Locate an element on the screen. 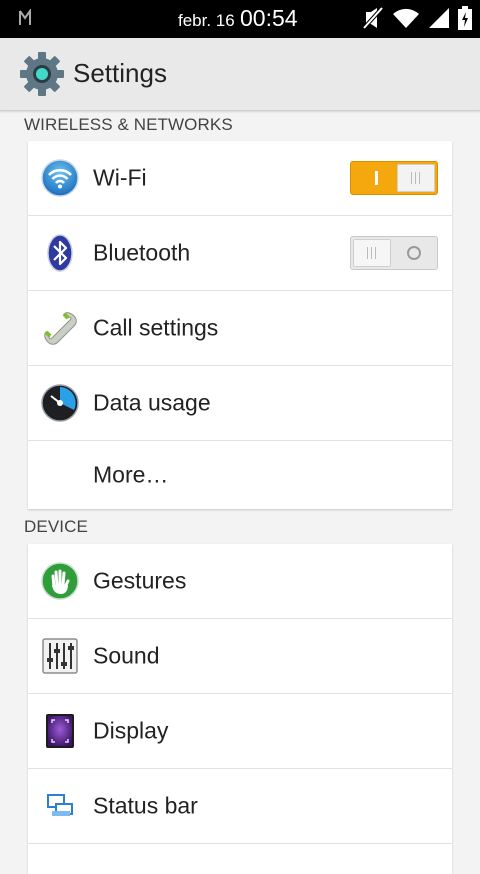  cell-signal-icon is located at coordinates (439, 20).